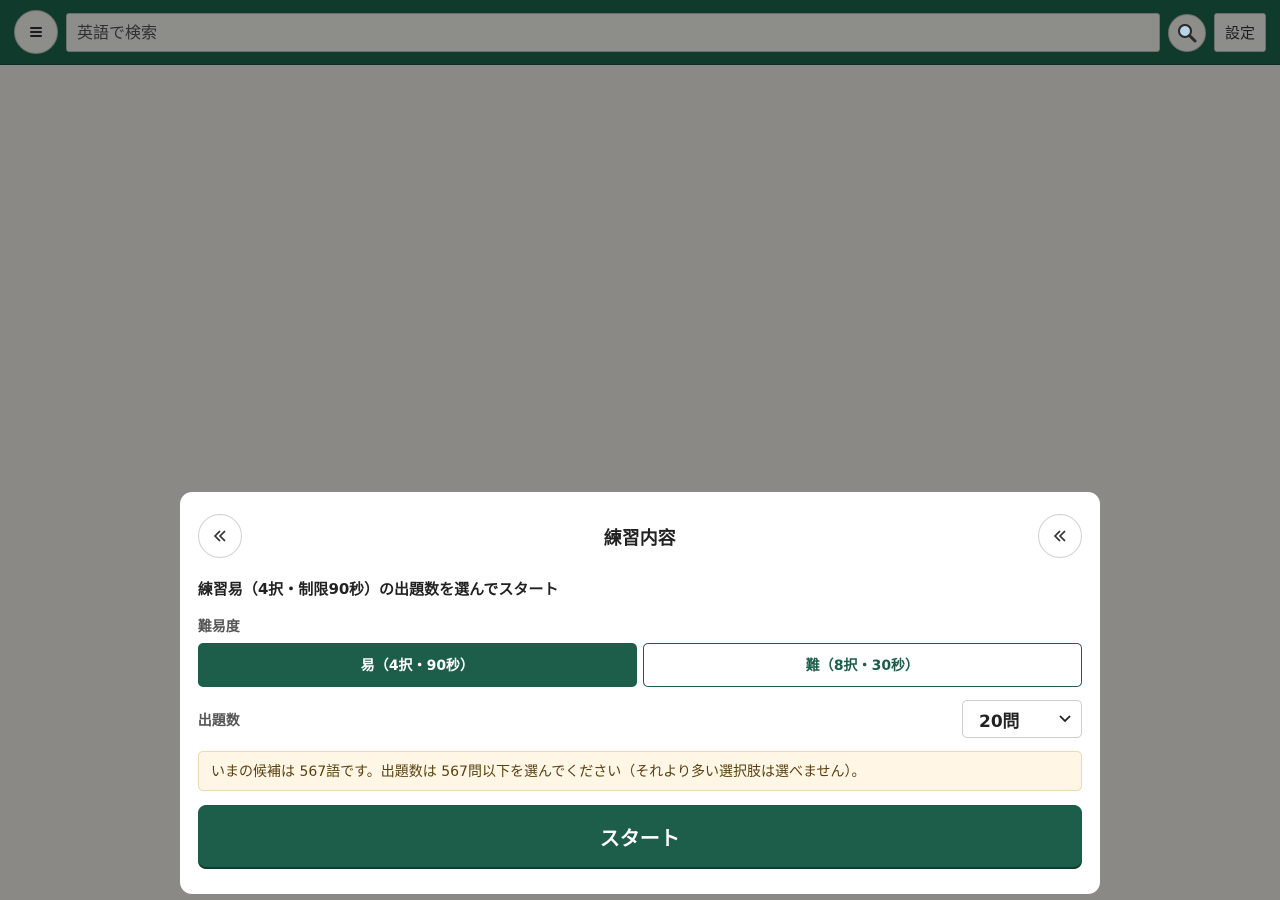 This screenshot has width=1280, height=900. What do you see at coordinates (417, 665) in the screenshot?
I see `difficulty-easy-button: 易（4択・90秒）` at bounding box center [417, 665].